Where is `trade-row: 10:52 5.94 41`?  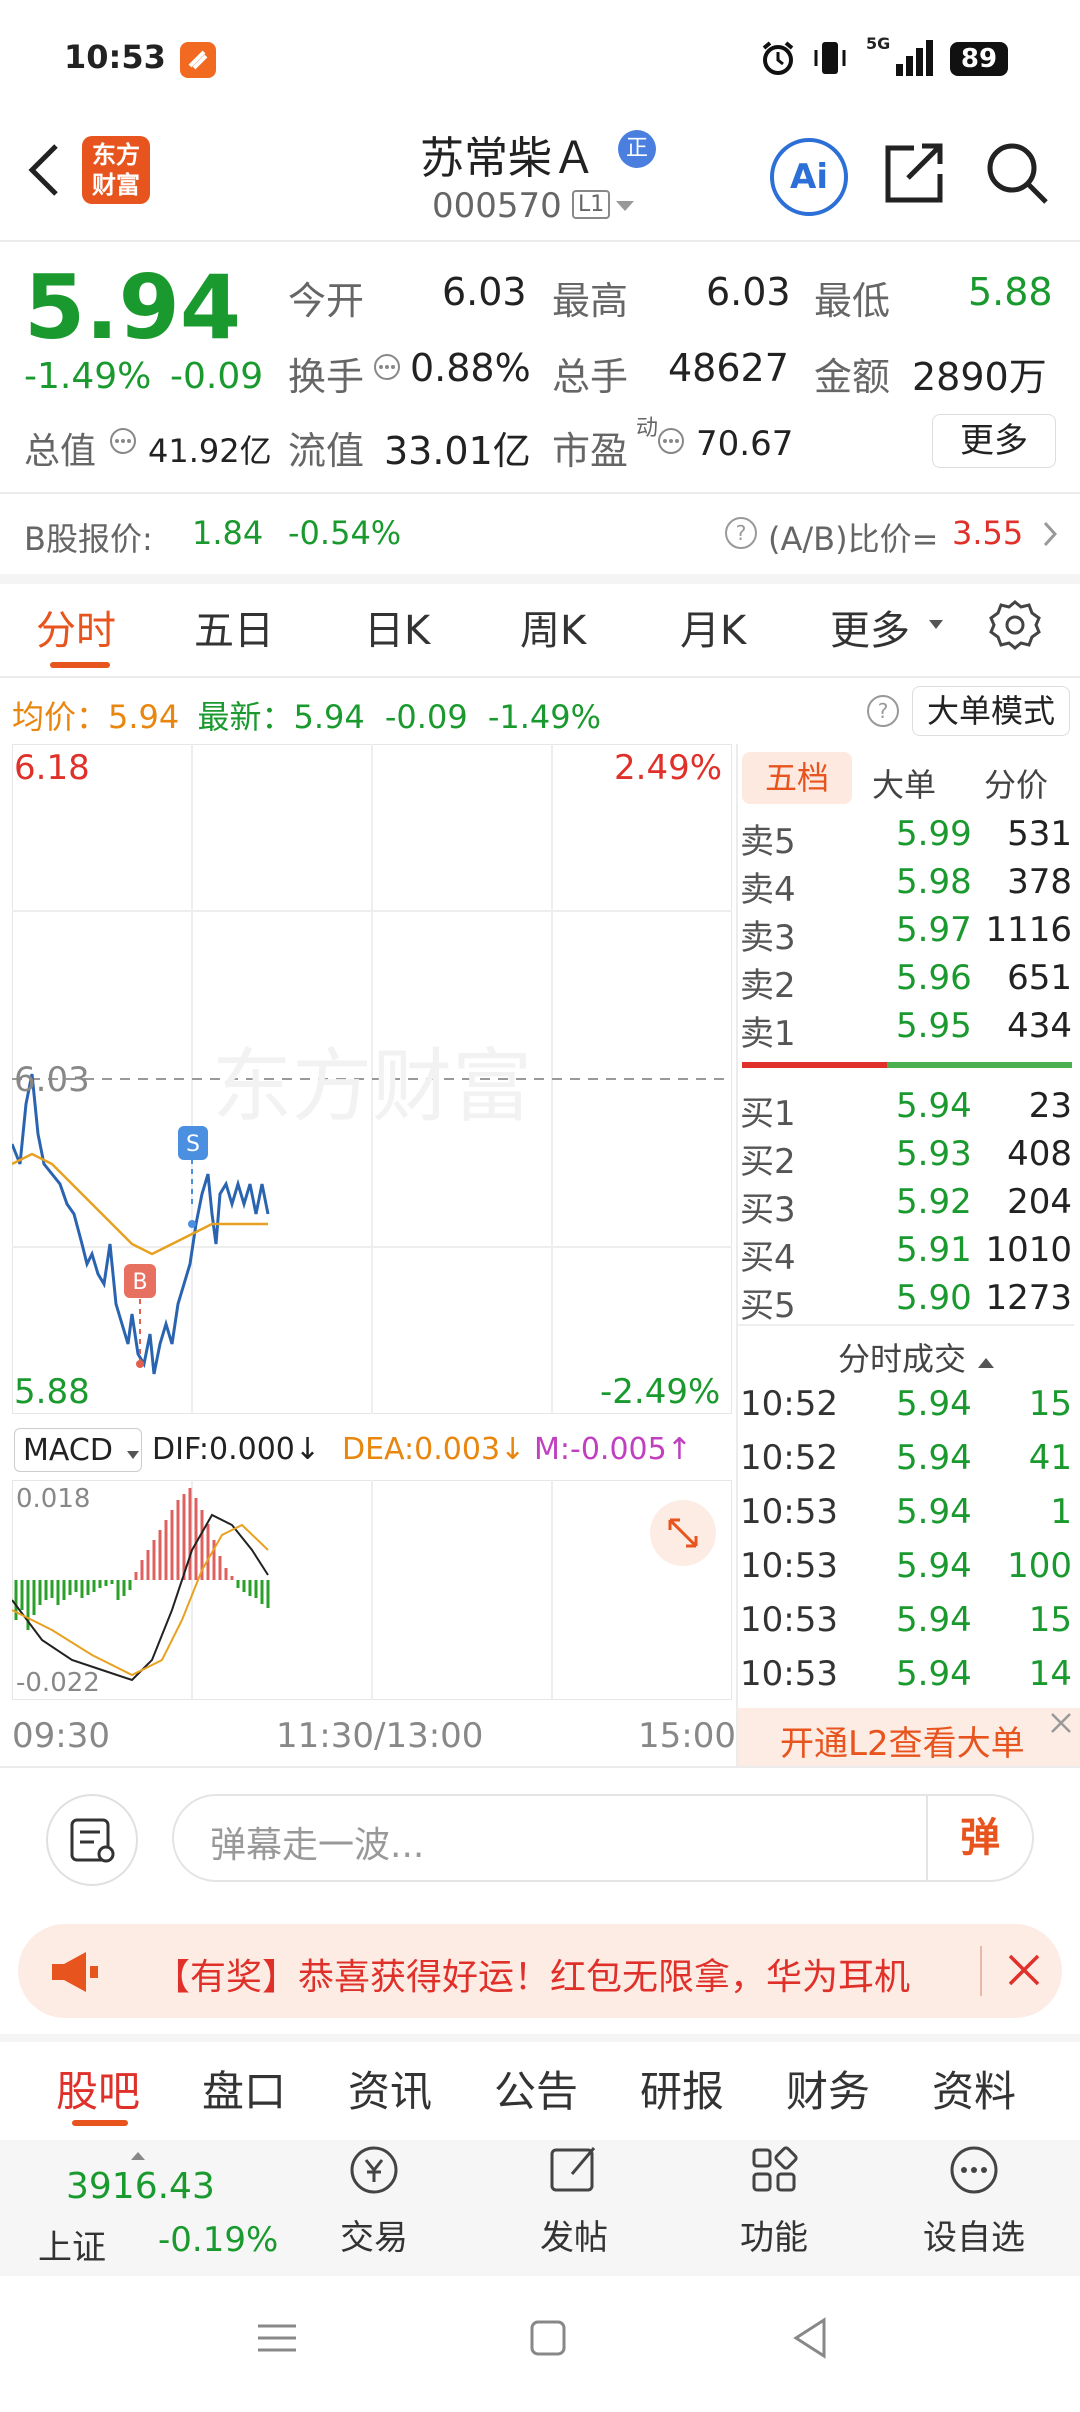
trade-row: 10:52 5.94 41 is located at coordinates (906, 1465).